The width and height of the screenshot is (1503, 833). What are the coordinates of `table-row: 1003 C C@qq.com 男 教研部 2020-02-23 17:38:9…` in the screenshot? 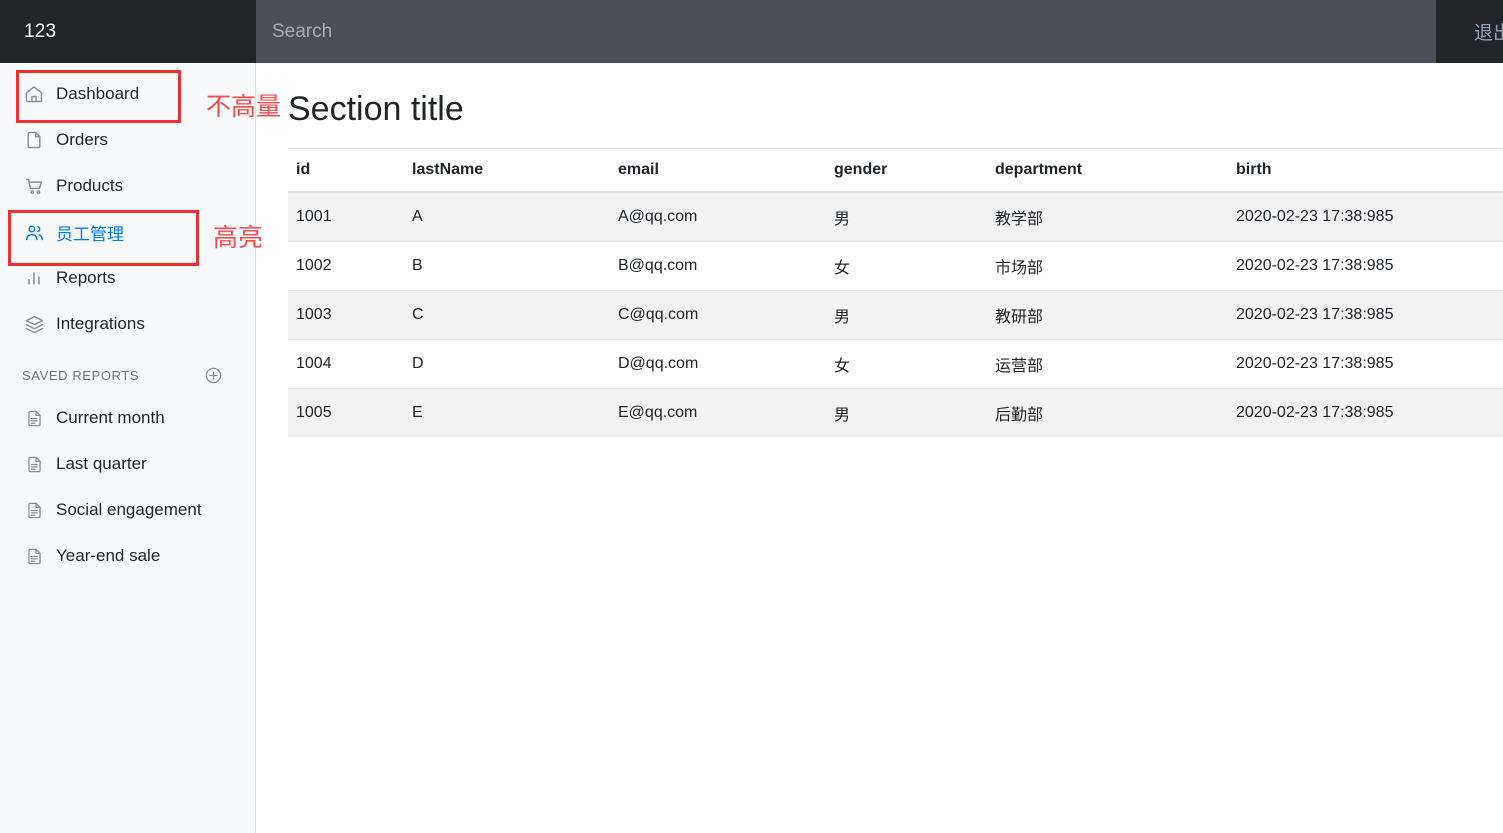 It's located at (895, 314).